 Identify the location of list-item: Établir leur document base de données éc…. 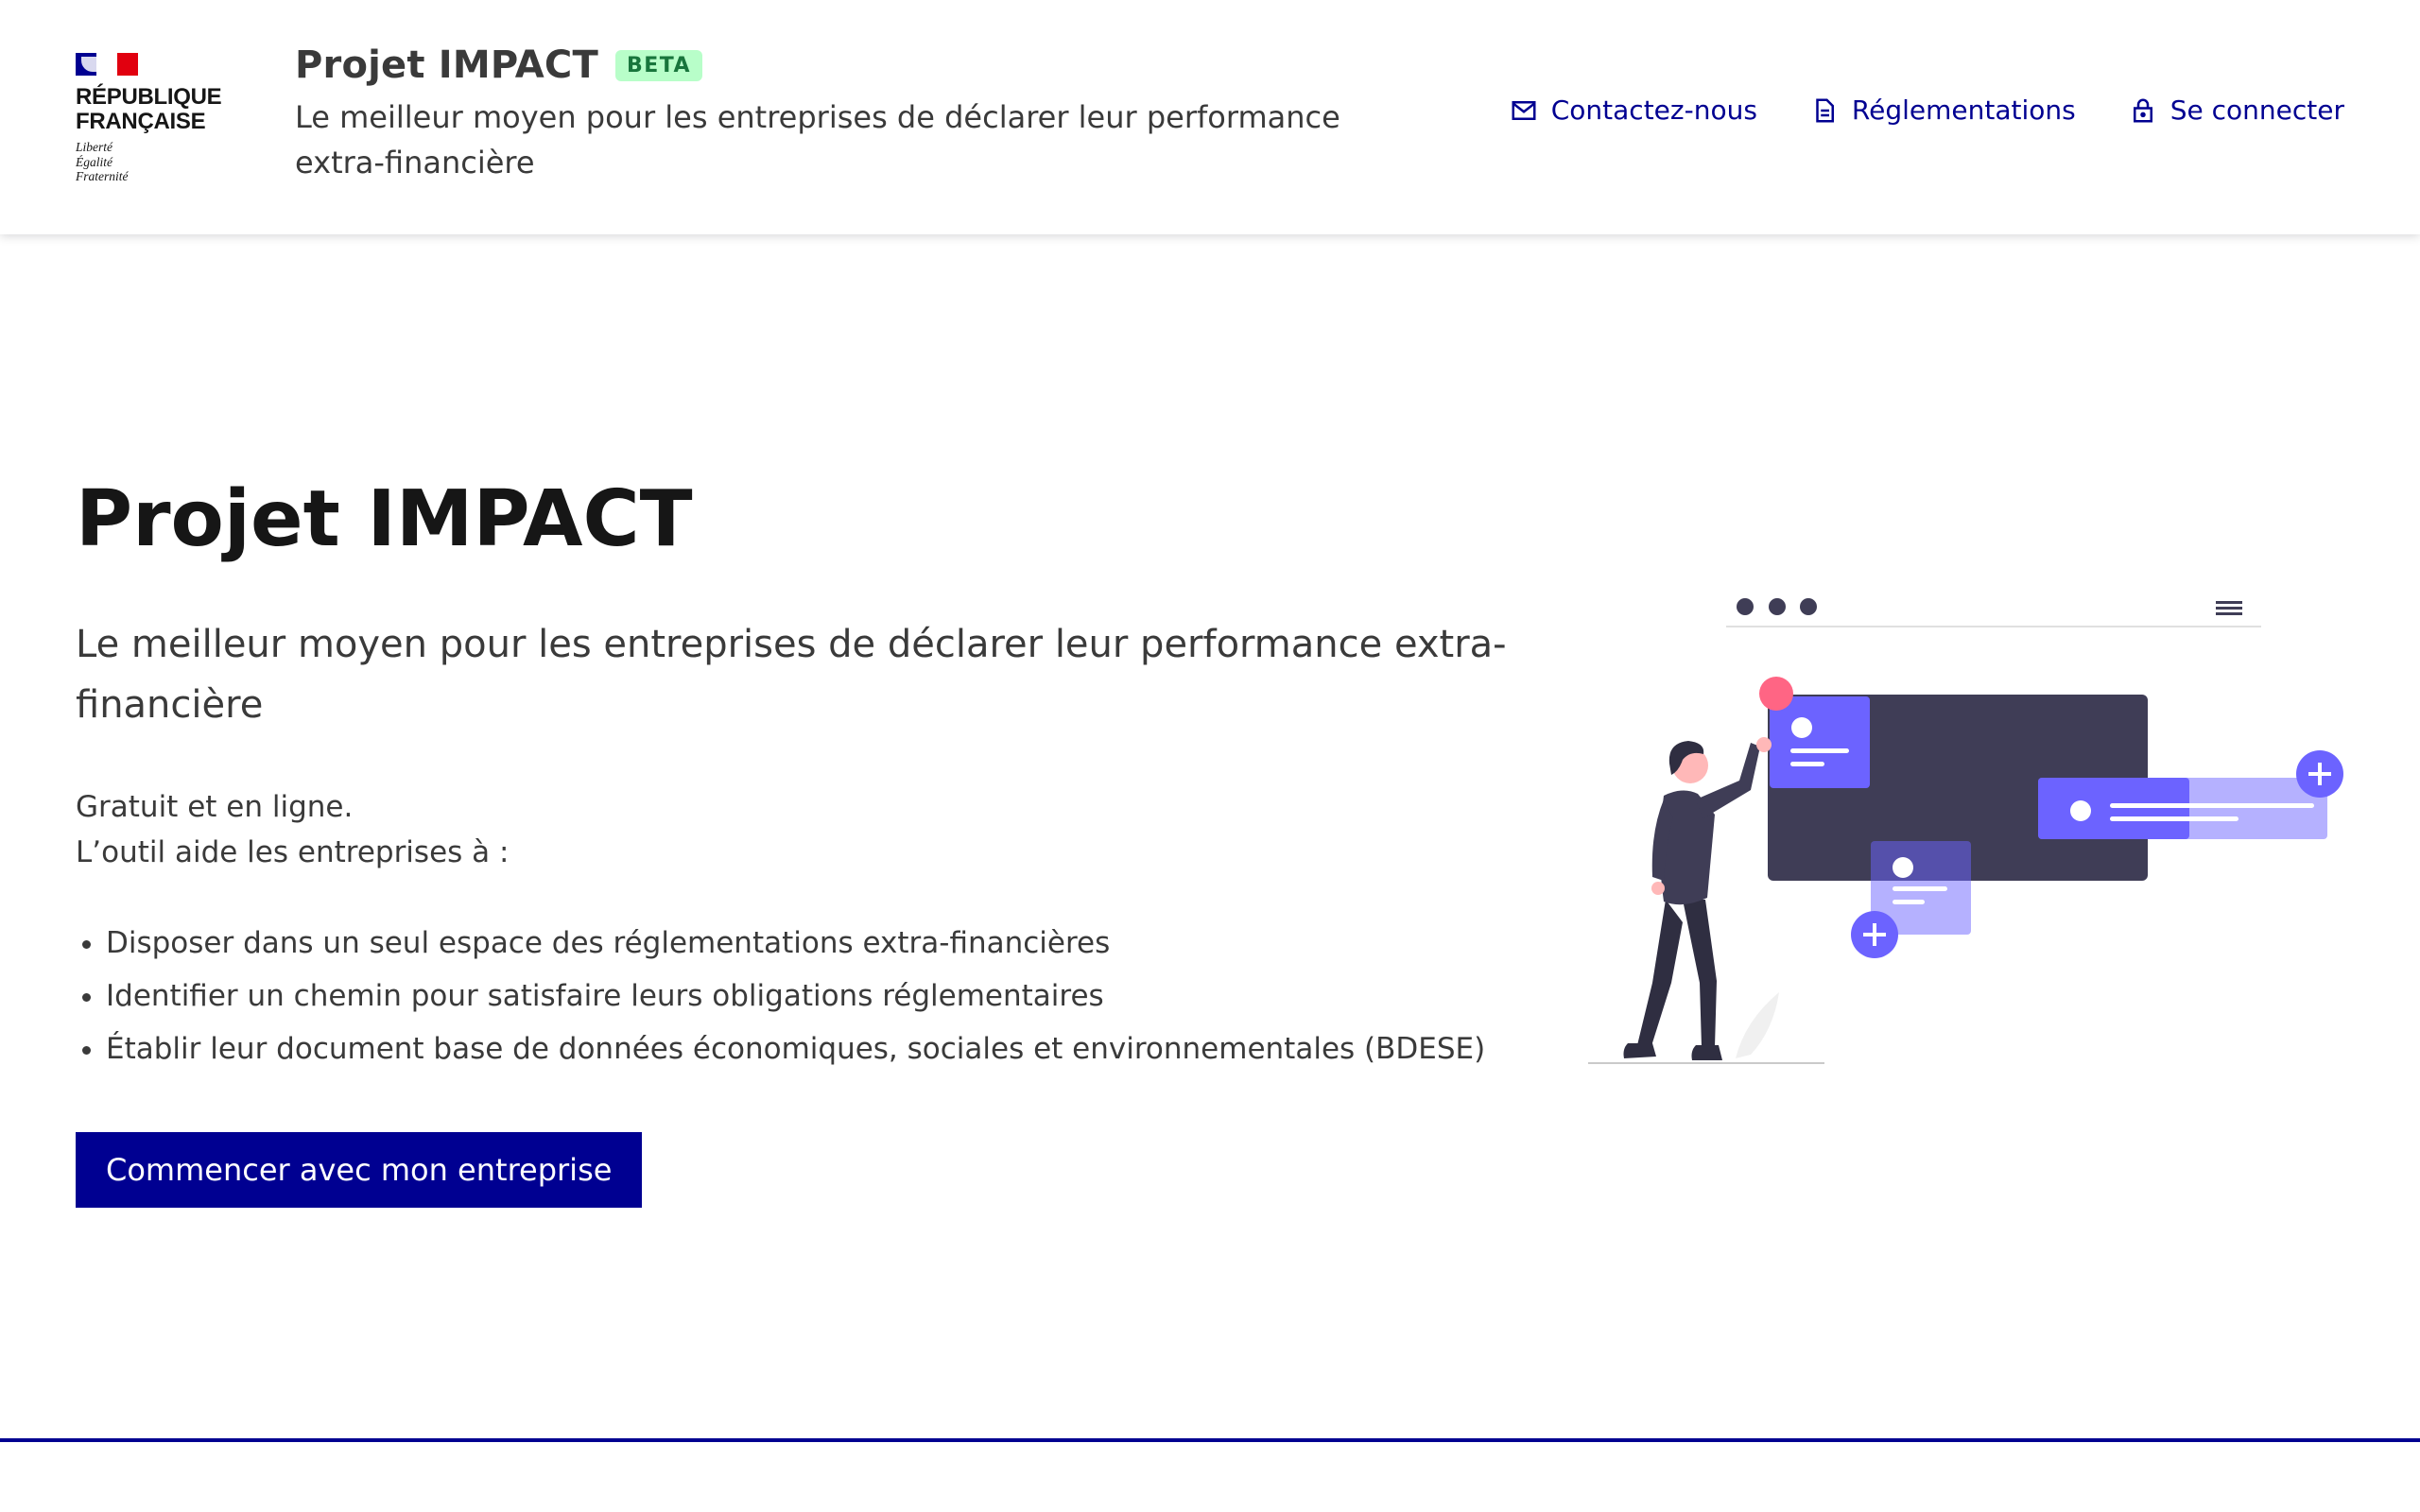
(800, 1048).